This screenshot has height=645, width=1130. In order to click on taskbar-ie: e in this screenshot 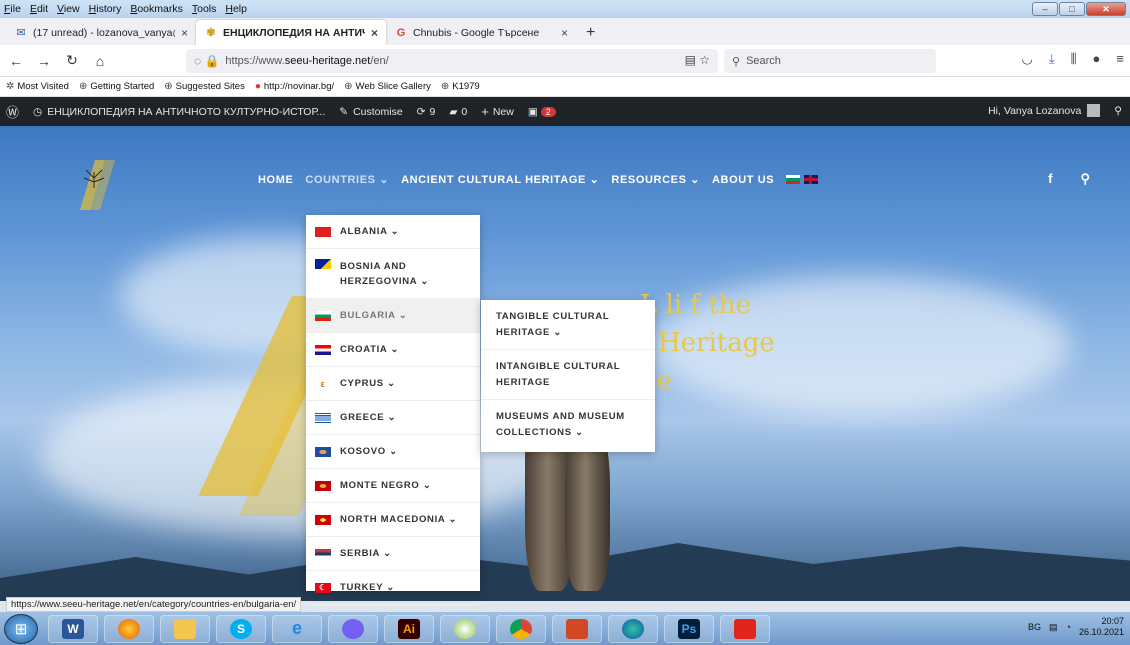, I will do `click(297, 628)`.